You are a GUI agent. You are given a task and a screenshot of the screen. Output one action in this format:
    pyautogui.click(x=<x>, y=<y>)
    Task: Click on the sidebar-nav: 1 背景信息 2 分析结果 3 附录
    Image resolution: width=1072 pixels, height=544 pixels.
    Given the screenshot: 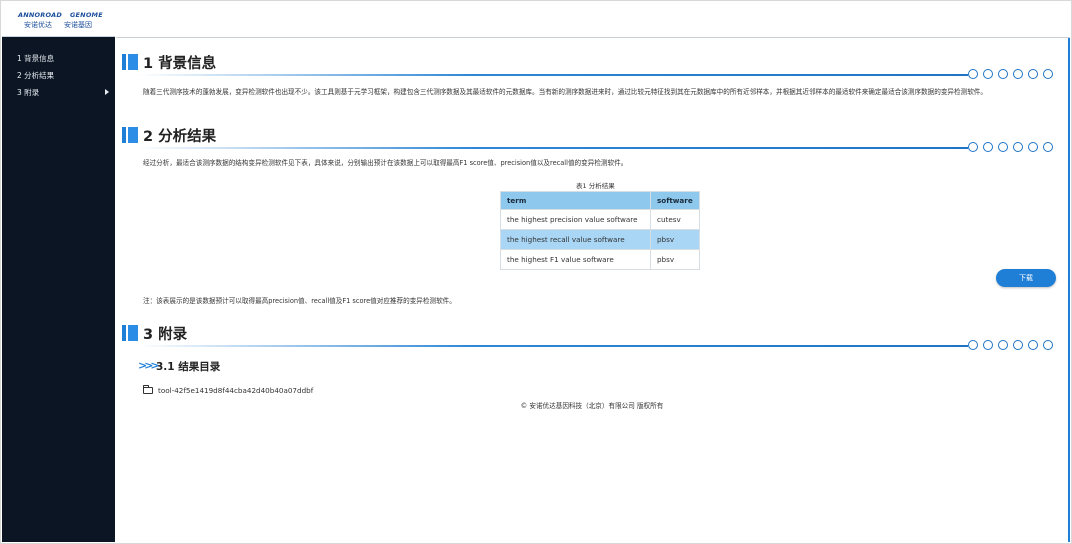 What is the action you would take?
    pyautogui.click(x=58, y=75)
    